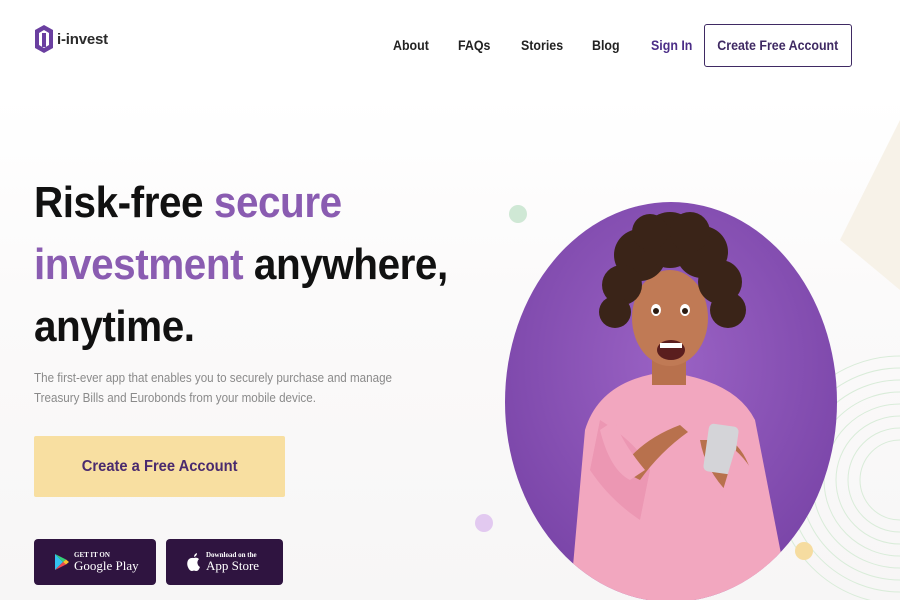 This screenshot has height=600, width=900. What do you see at coordinates (106, 565) in the screenshot?
I see `google-play-big-text: Google Play` at bounding box center [106, 565].